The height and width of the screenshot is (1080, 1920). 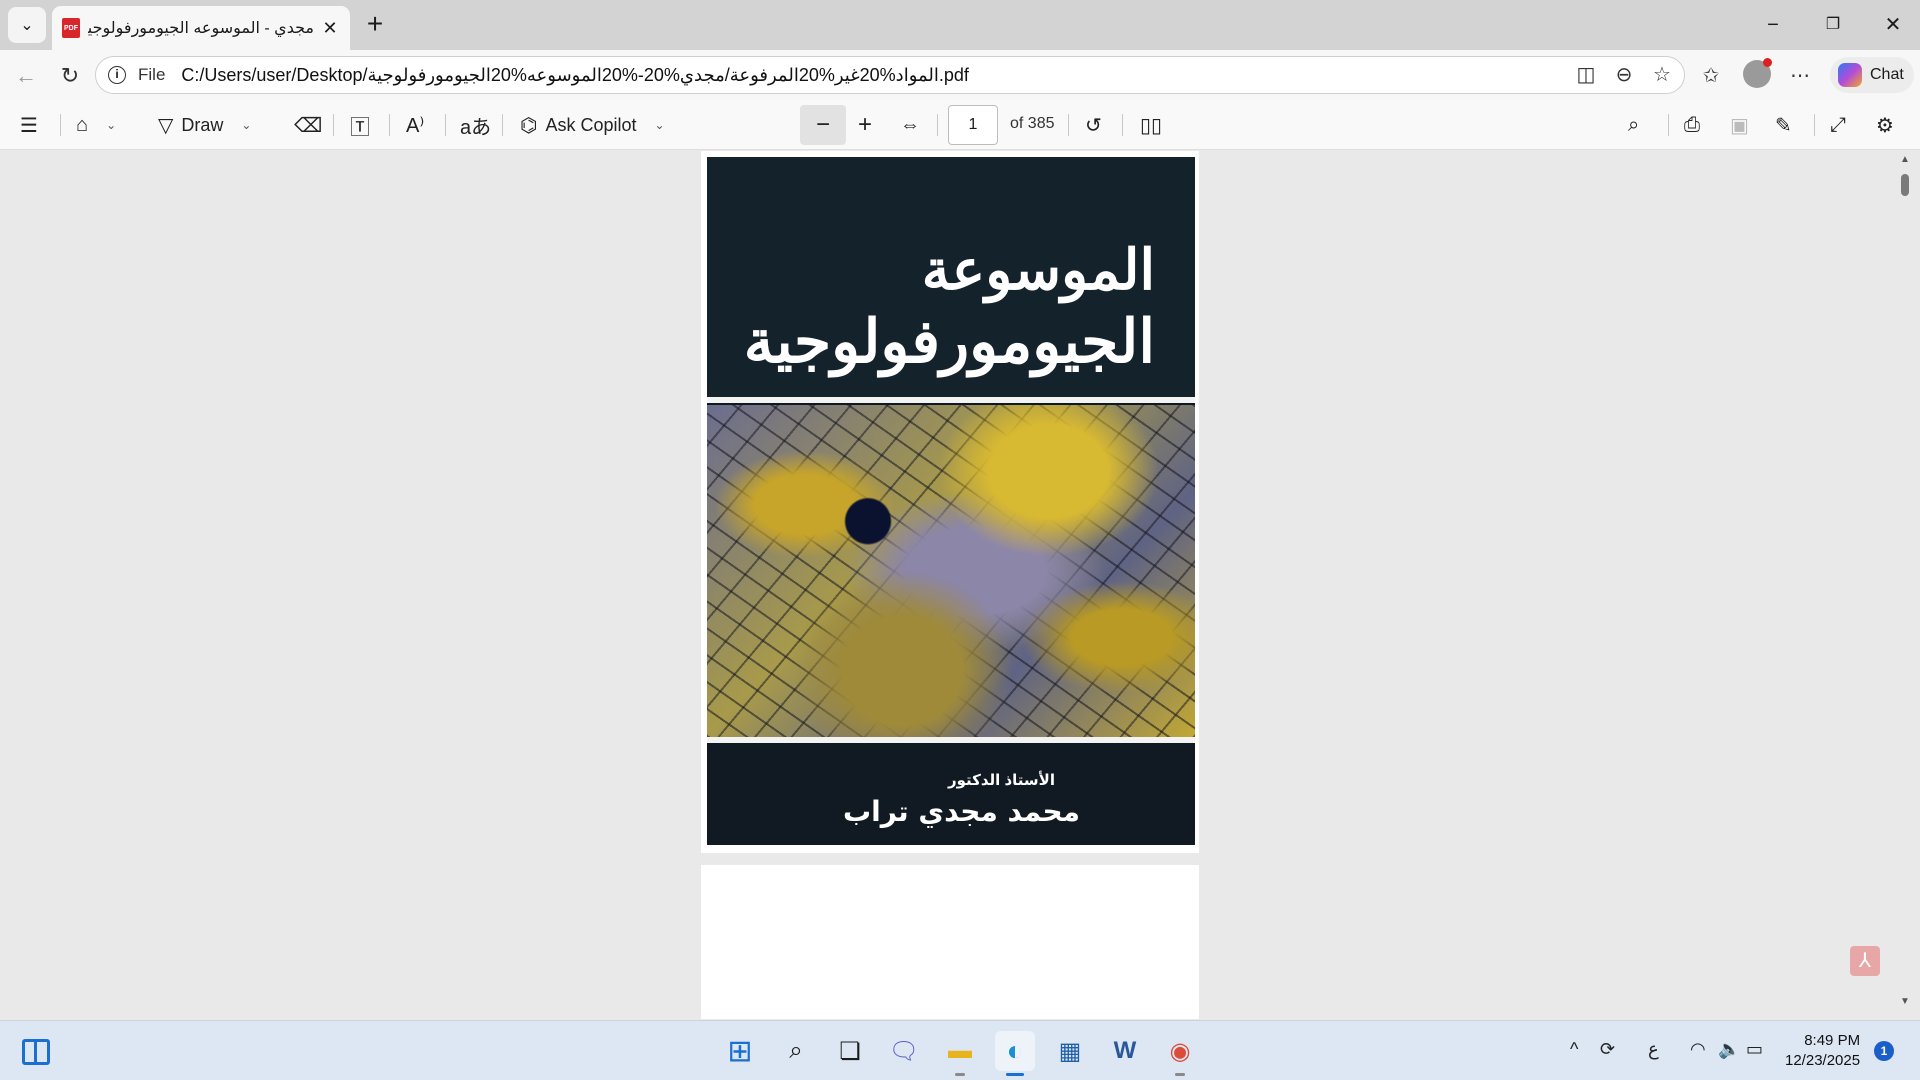 I want to click on volume-button: 🔈, so click(x=1729, y=1049).